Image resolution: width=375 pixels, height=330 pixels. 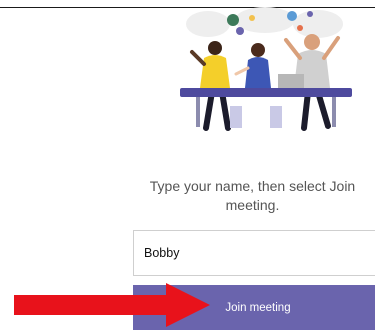 What do you see at coordinates (264, 22) in the screenshot?
I see `speech-bubbles-icon` at bounding box center [264, 22].